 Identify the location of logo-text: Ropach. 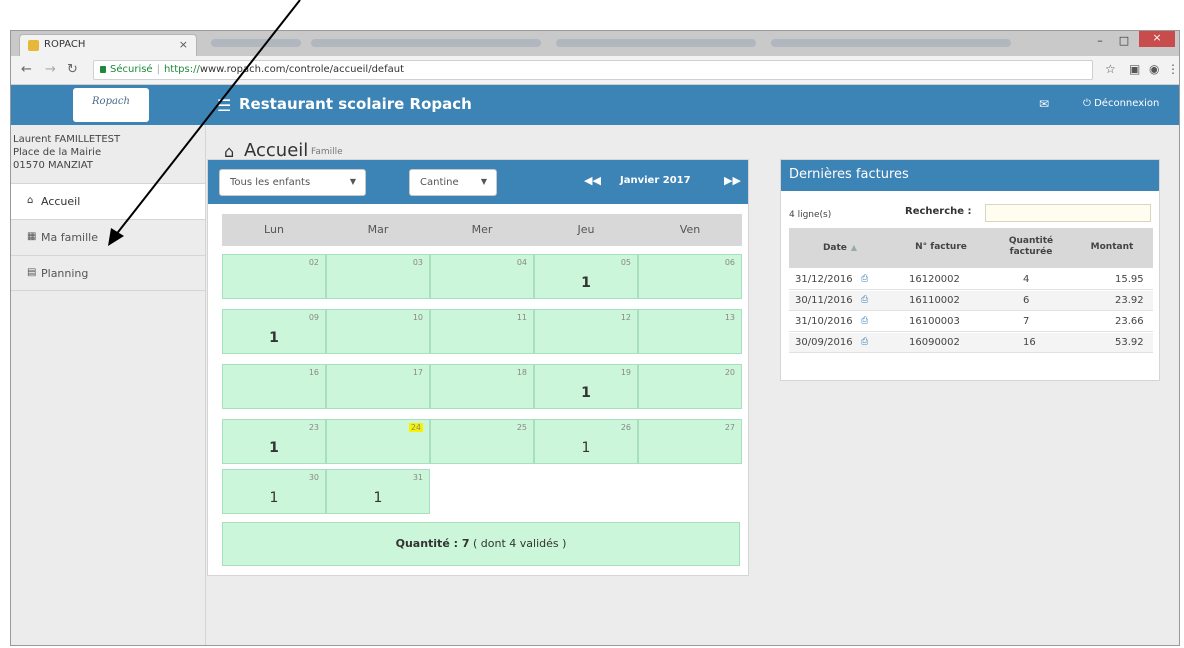
(111, 101).